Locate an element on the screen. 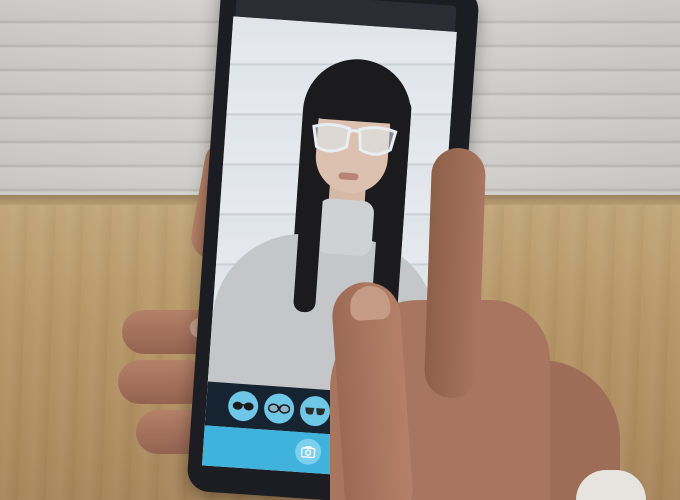  filter-sunglasses is located at coordinates (243, 406).